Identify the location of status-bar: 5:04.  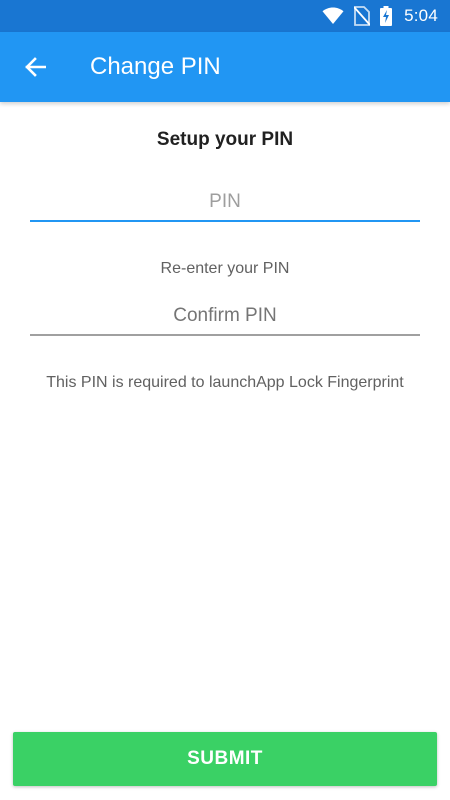
(225, 16).